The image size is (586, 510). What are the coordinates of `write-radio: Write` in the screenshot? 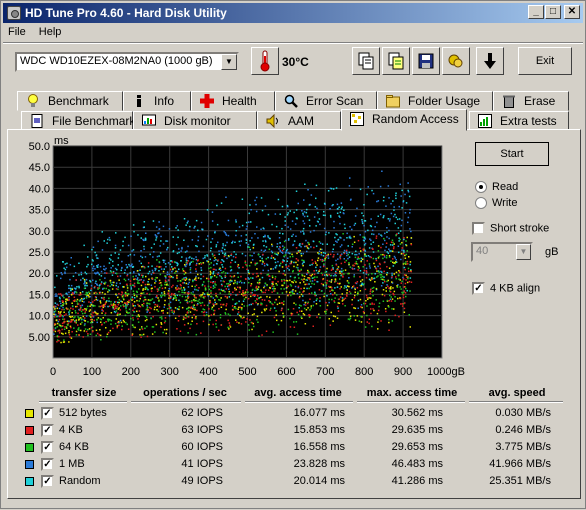 It's located at (496, 203).